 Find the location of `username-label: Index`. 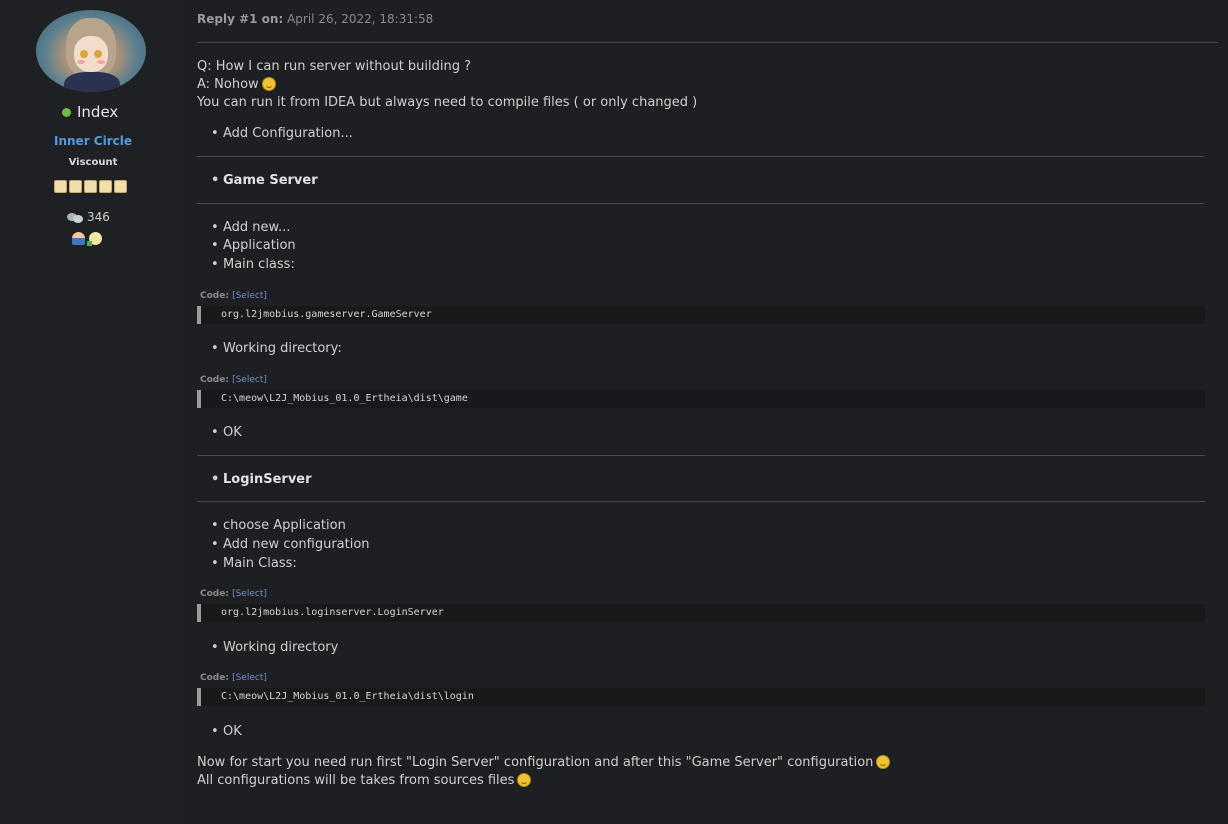

username-label: Index is located at coordinates (97, 112).